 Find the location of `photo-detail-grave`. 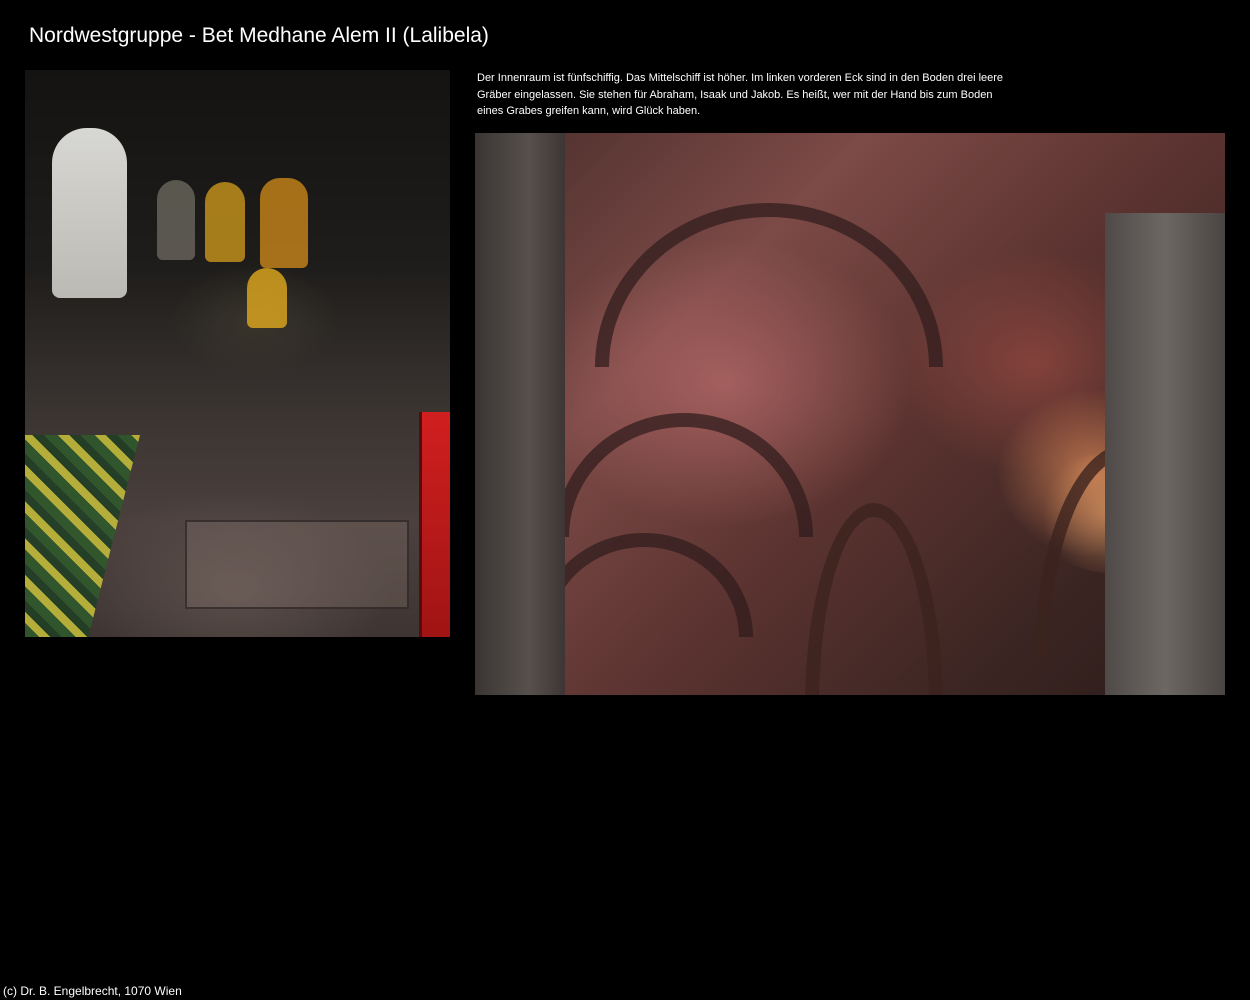

photo-detail-grave is located at coordinates (297, 564).